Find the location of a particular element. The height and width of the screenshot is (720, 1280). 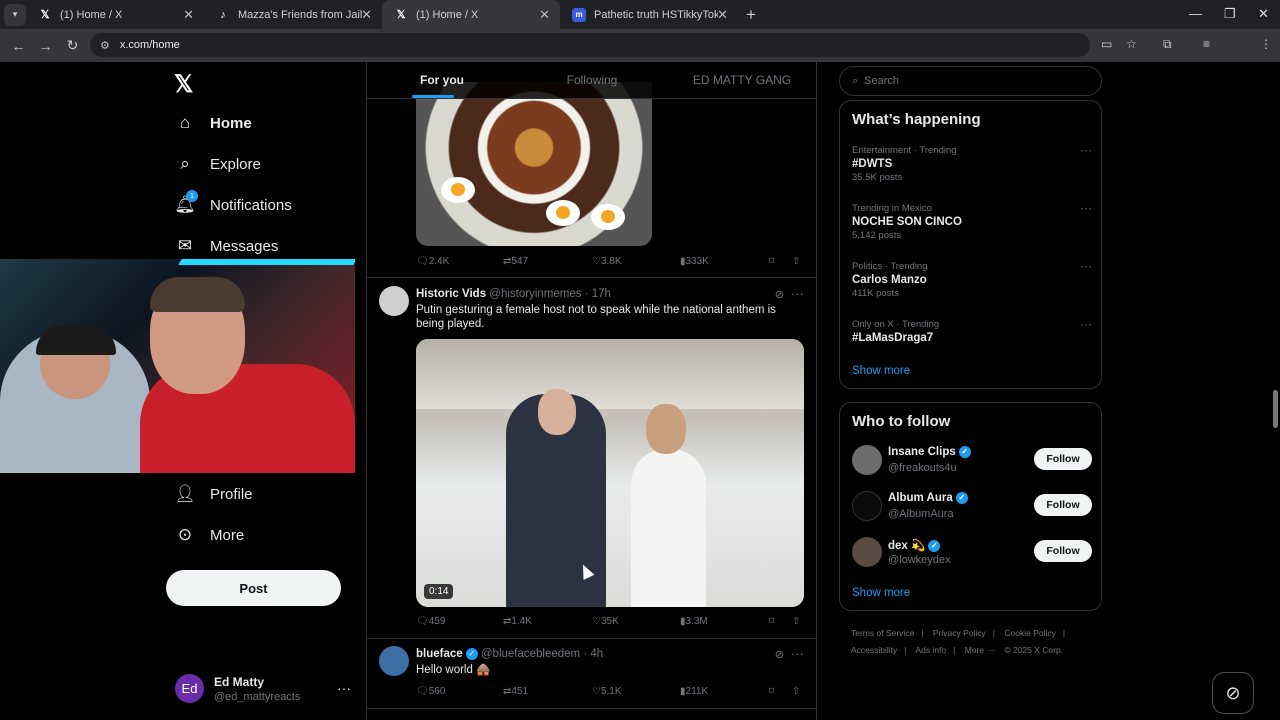

post-video: 0:14 is located at coordinates (610, 473).